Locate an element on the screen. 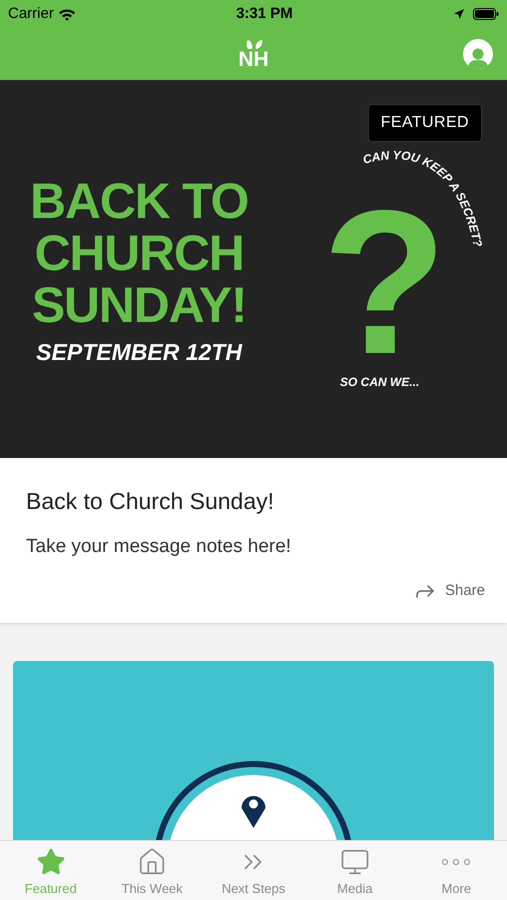 The width and height of the screenshot is (507, 900). post-subtitle: Take your message notes here! is located at coordinates (159, 546).